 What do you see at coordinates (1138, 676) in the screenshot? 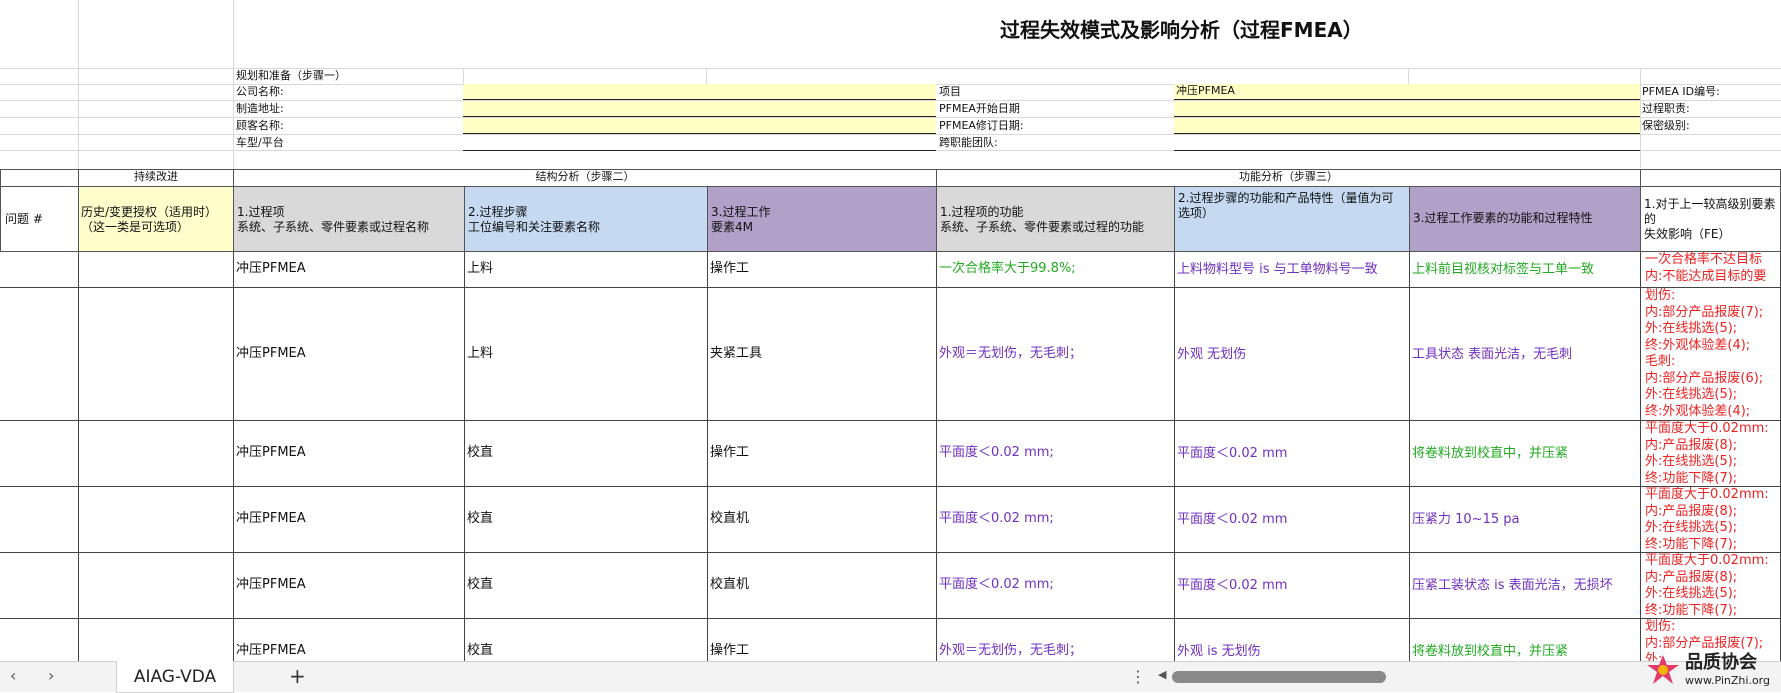
I see `more-options-icon: ⋮` at bounding box center [1138, 676].